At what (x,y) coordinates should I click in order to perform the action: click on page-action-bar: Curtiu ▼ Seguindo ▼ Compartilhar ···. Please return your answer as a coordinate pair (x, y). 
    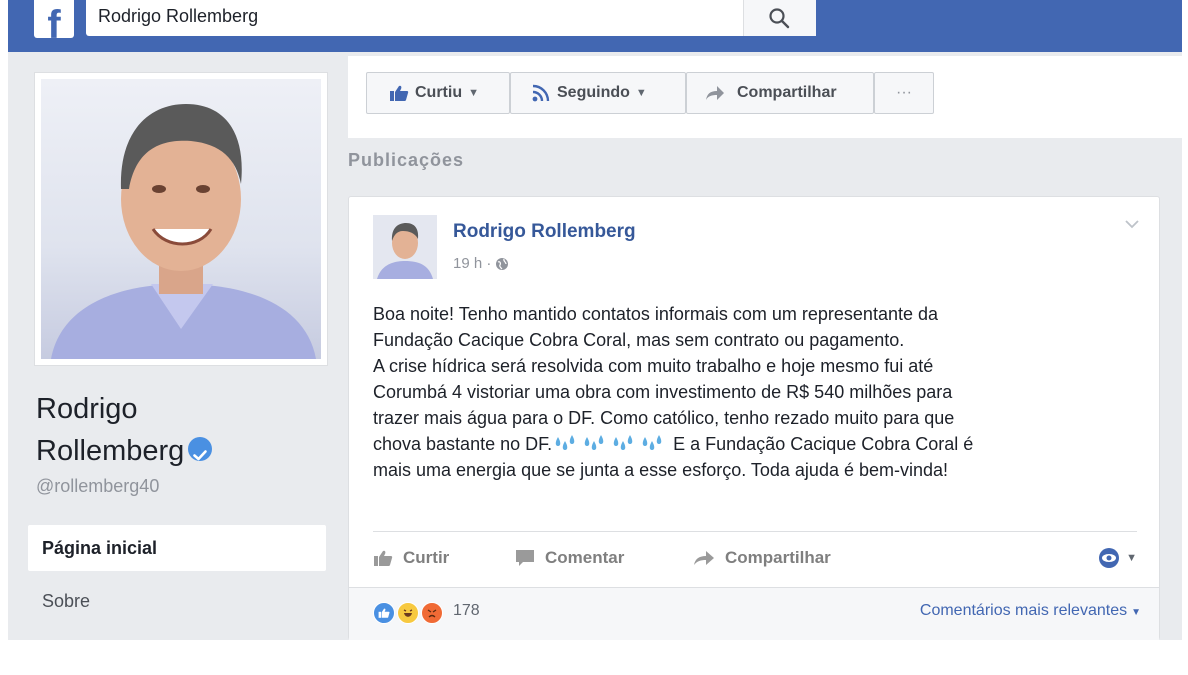
    Looking at the image, I should click on (765, 97).